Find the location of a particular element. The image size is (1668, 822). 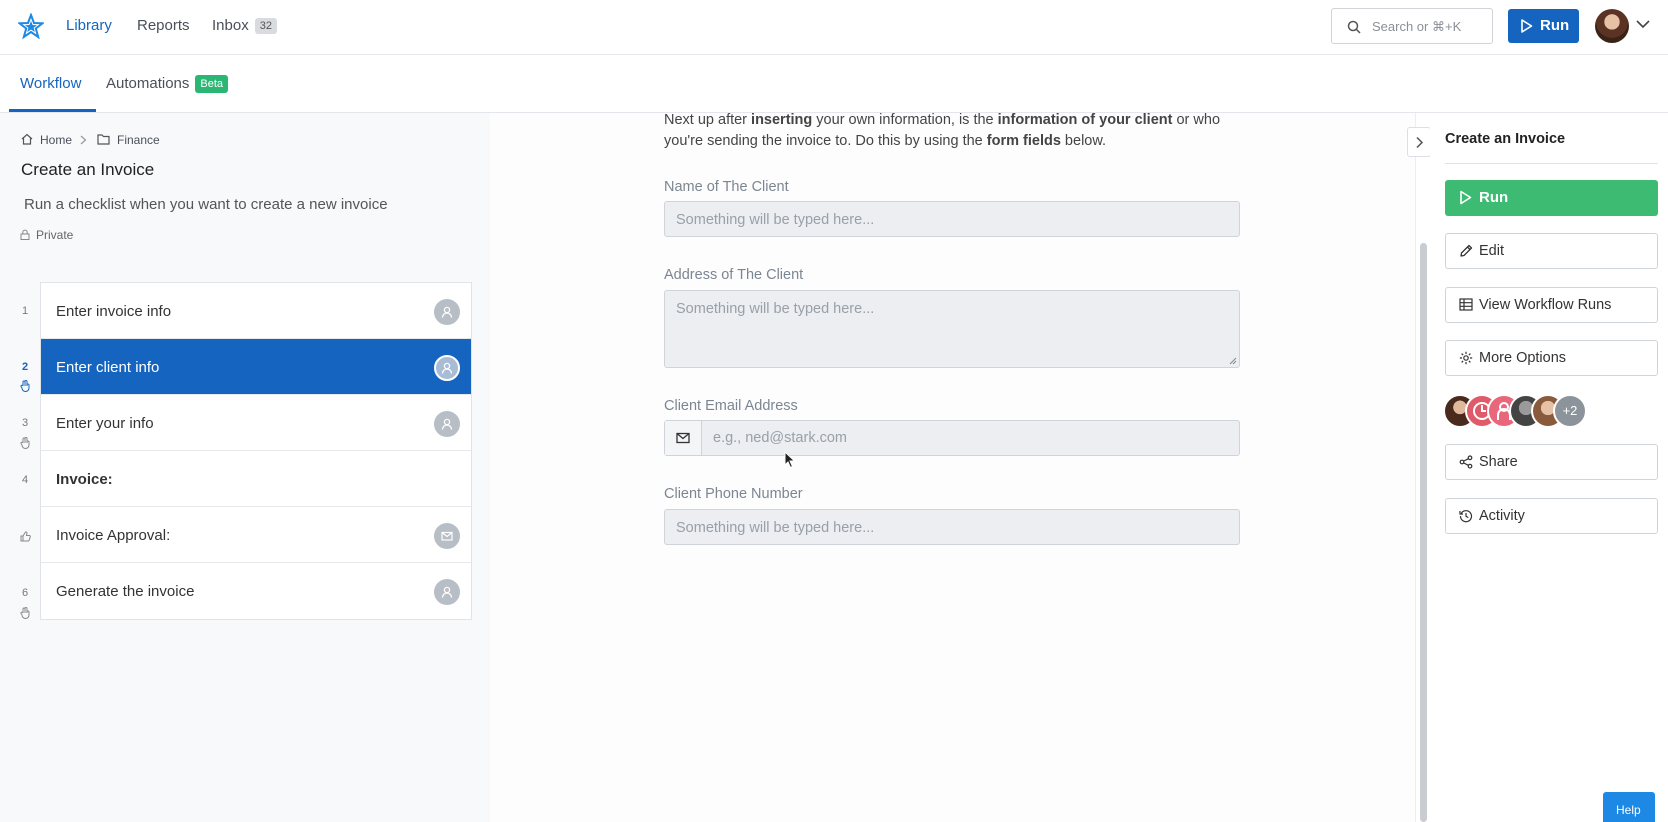

search-placeholder: Search or ⌘+K is located at coordinates (1417, 26).